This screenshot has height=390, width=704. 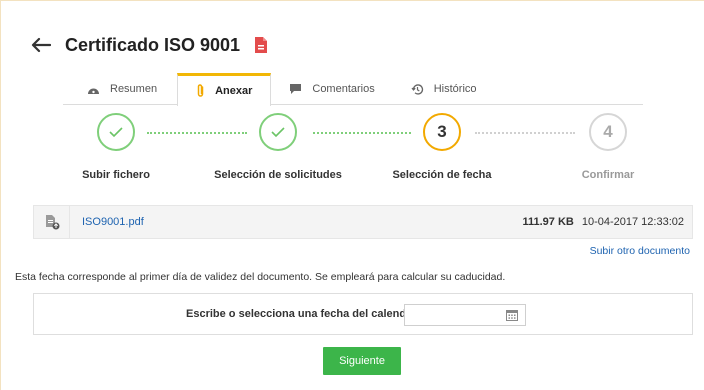 I want to click on page-header: Certificado ISO 9001, so click(x=149, y=45).